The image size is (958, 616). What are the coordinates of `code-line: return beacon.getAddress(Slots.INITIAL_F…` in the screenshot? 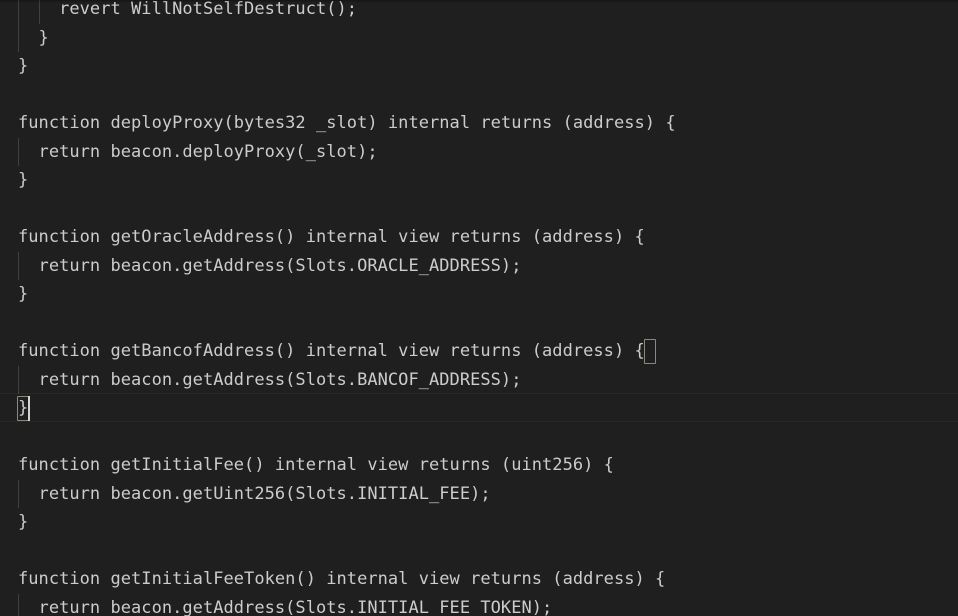 It's located at (479, 605).